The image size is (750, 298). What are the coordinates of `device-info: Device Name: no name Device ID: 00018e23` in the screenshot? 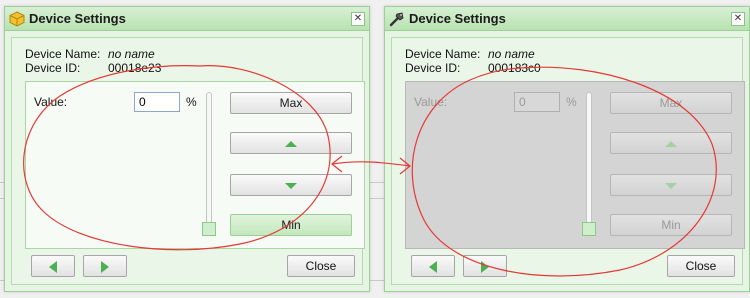 It's located at (93, 61).